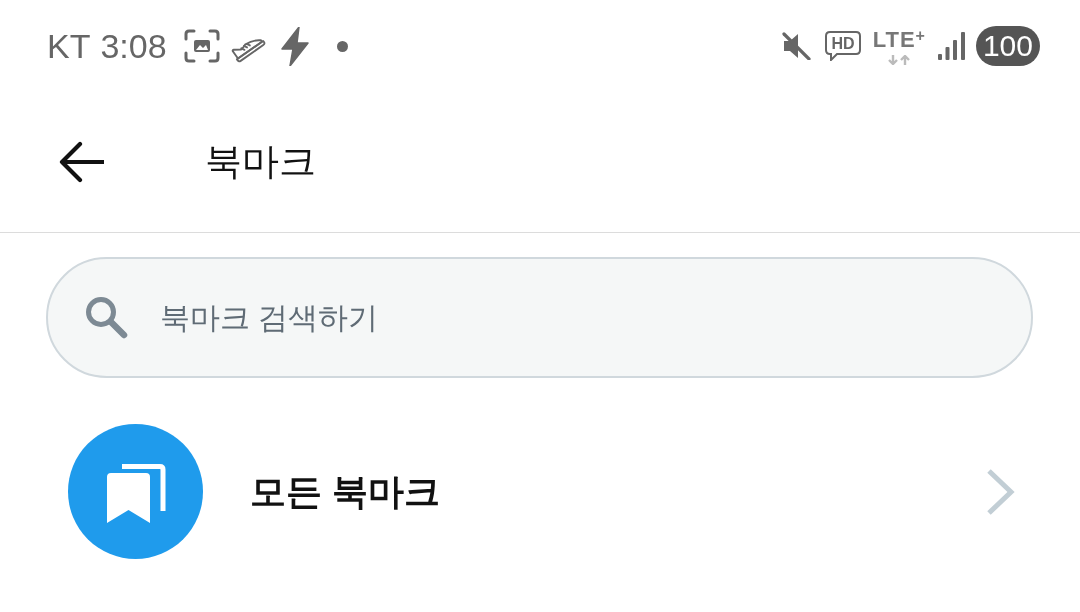 The image size is (1080, 612). Describe the element at coordinates (133, 46) in the screenshot. I see `clock-time: 3:08` at that location.